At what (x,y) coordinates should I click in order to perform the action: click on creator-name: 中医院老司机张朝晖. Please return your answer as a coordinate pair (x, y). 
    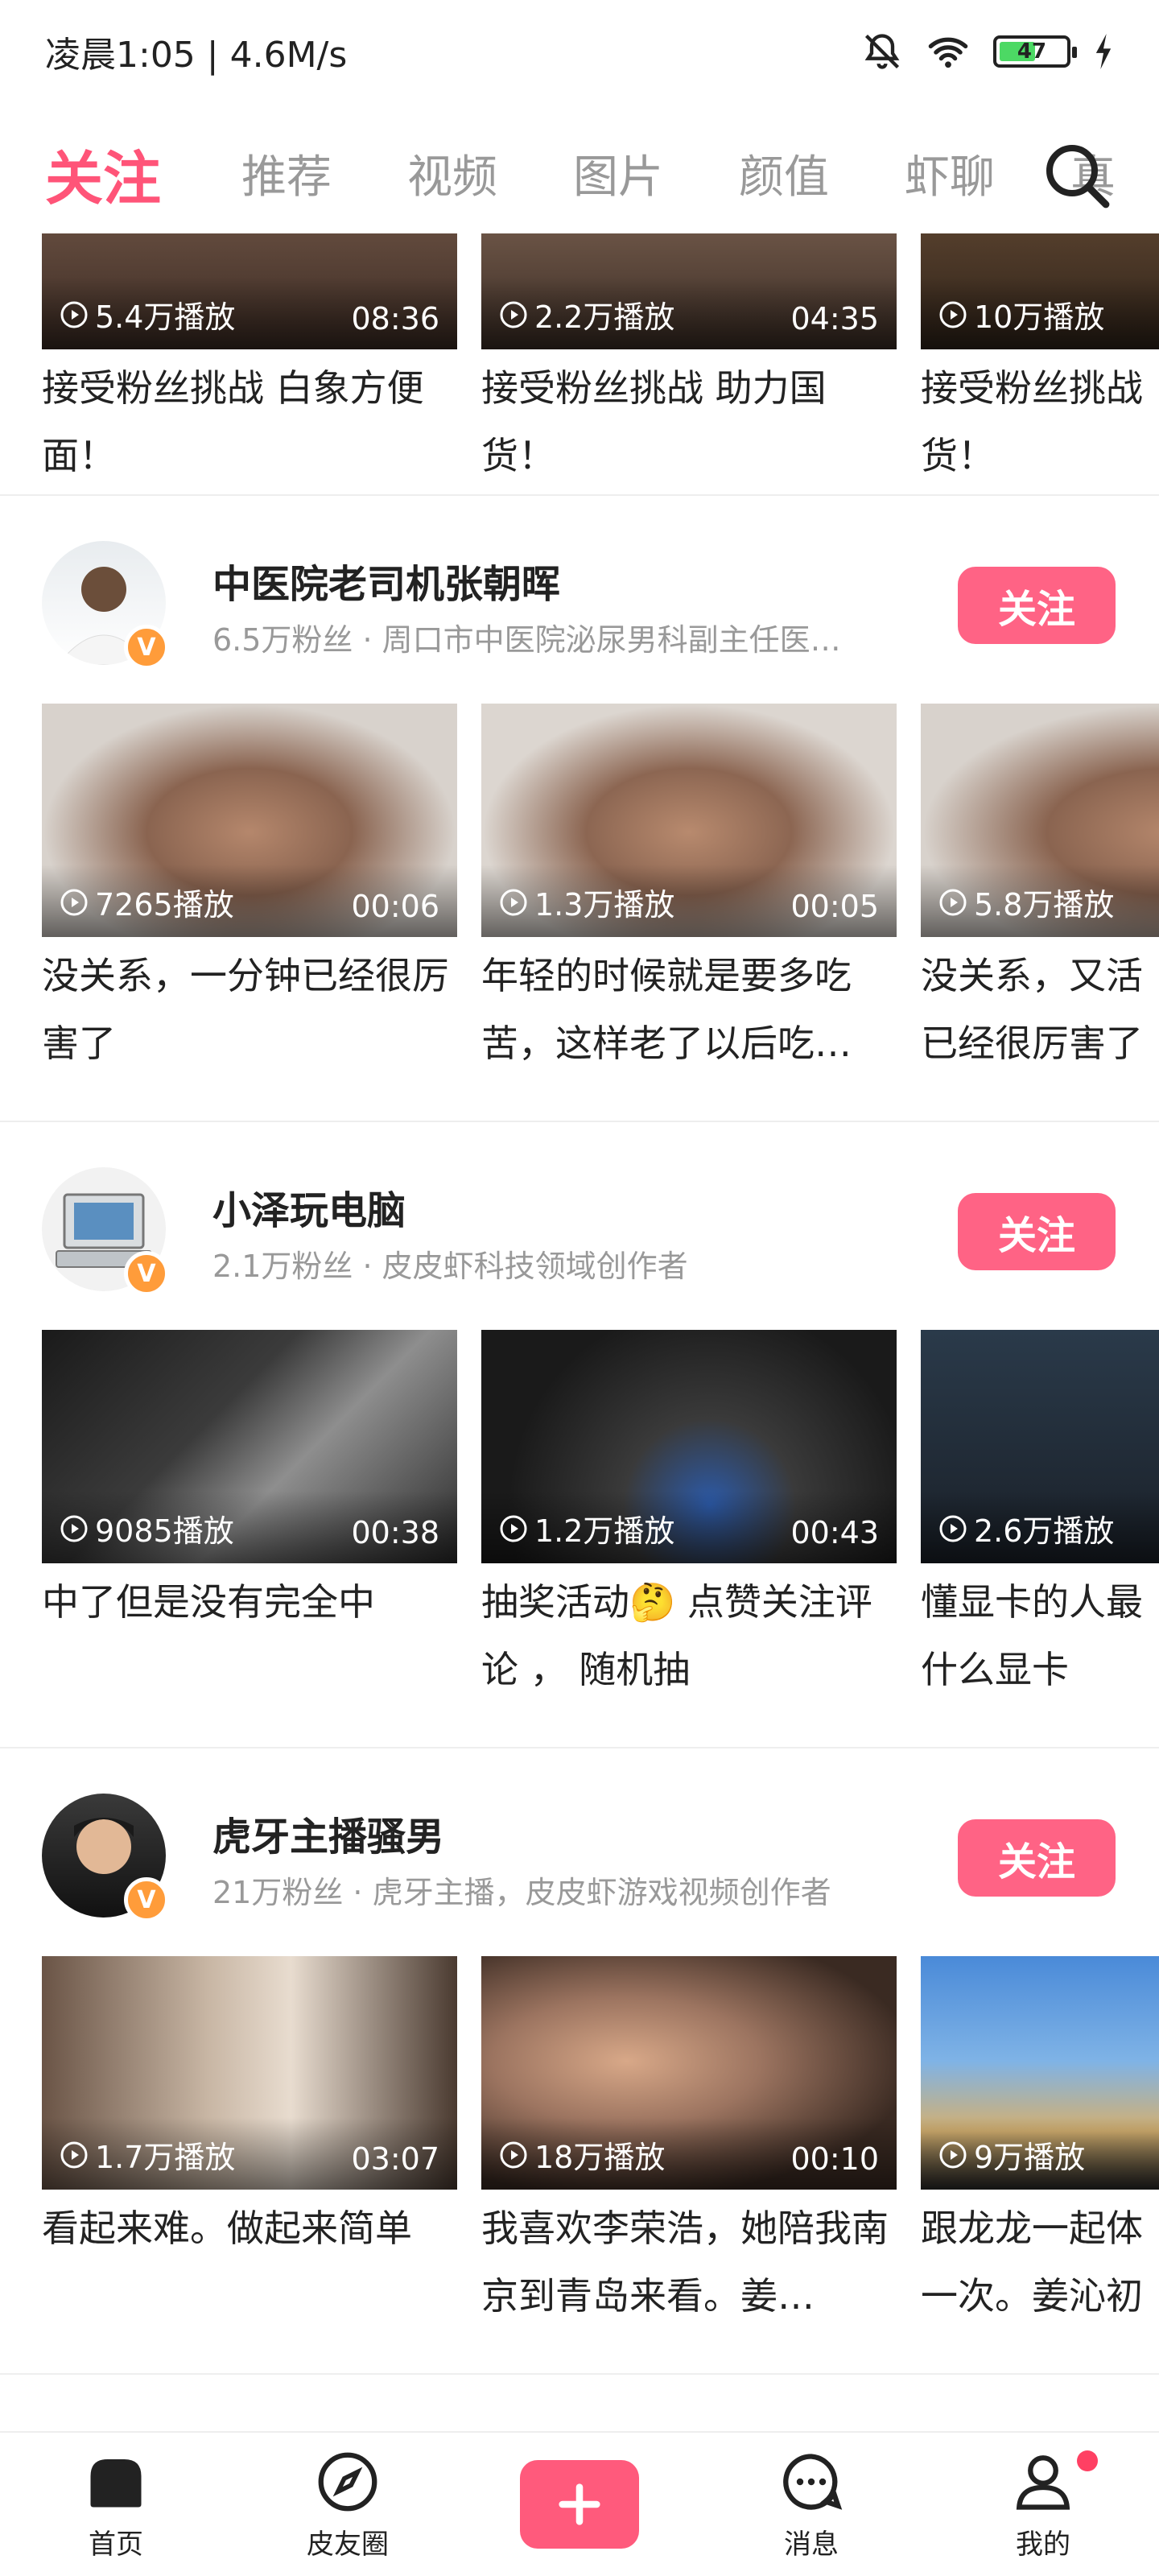
    Looking at the image, I should click on (386, 580).